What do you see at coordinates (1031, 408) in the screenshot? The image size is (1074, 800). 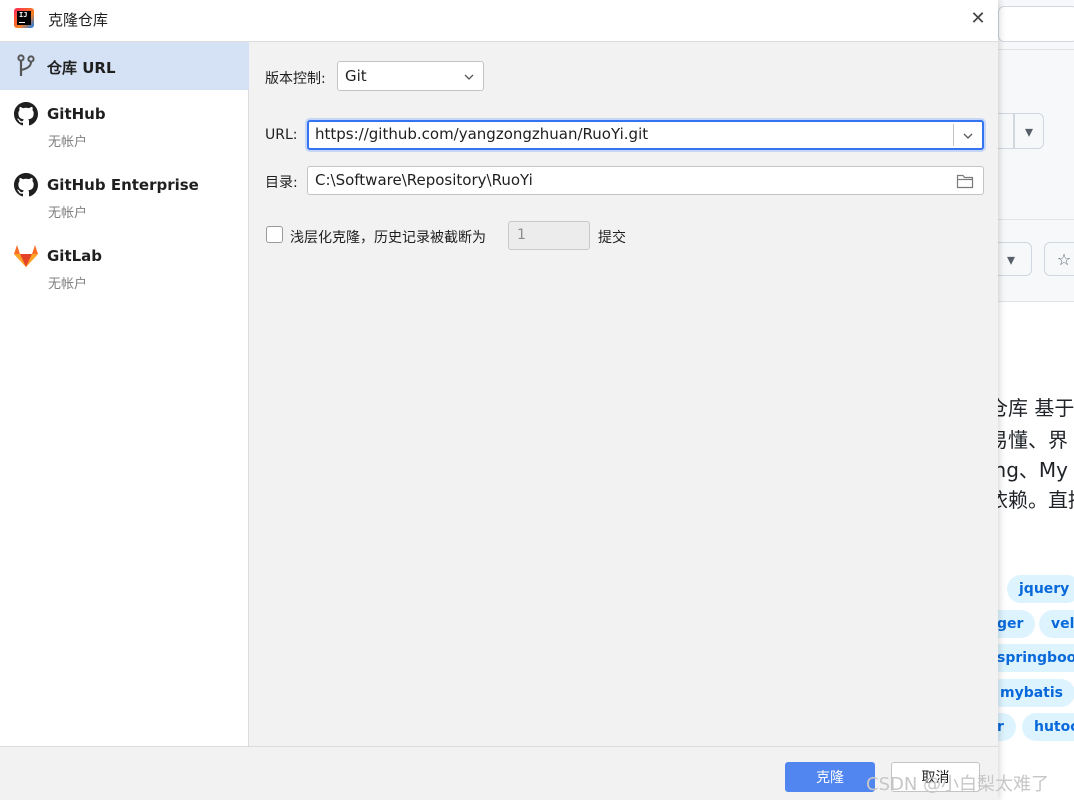 I see `bg-desc-line: 仓库 基于S` at bounding box center [1031, 408].